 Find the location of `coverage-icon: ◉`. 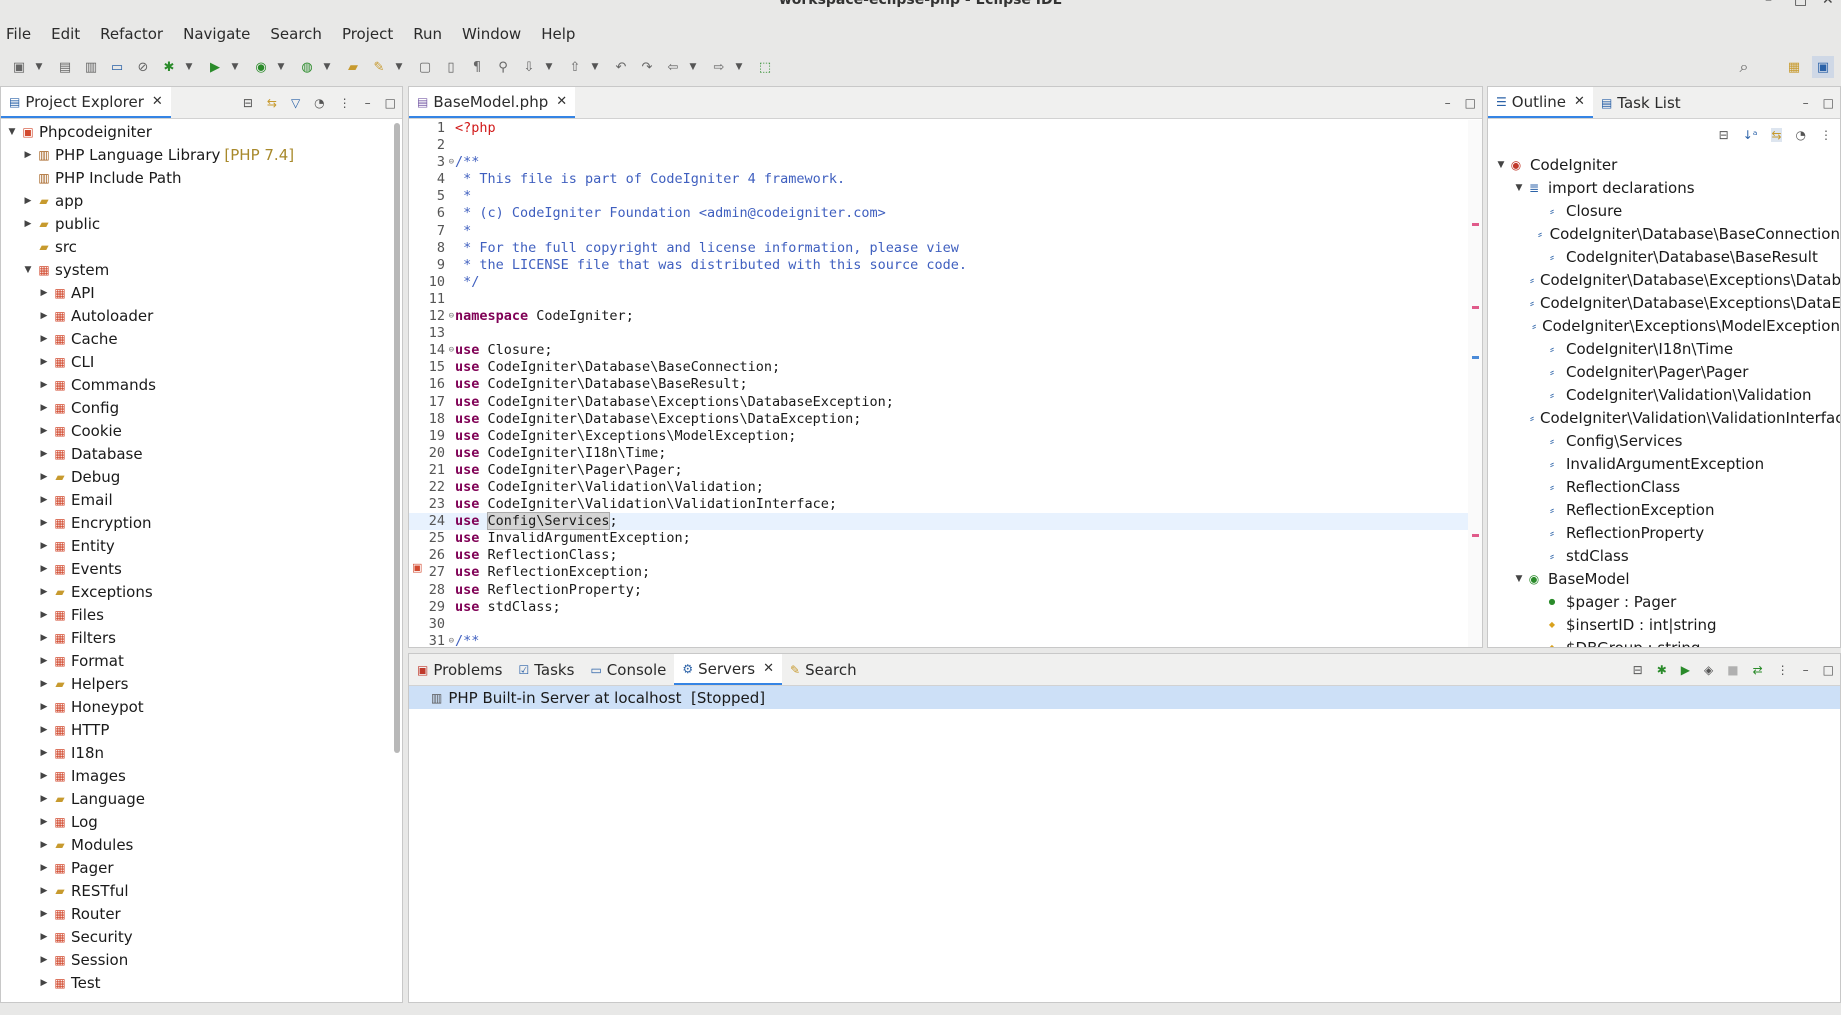

coverage-icon: ◉ is located at coordinates (261, 67).